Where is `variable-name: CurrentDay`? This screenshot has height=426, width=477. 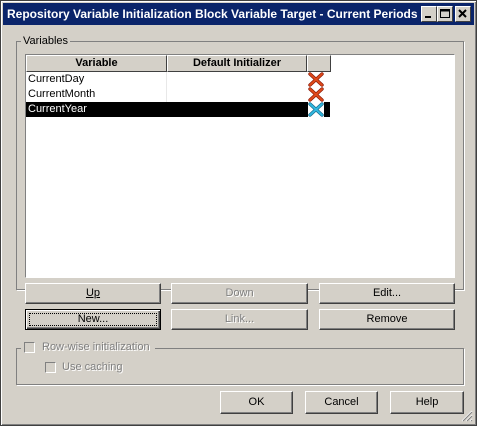
variable-name: CurrentDay is located at coordinates (56, 79).